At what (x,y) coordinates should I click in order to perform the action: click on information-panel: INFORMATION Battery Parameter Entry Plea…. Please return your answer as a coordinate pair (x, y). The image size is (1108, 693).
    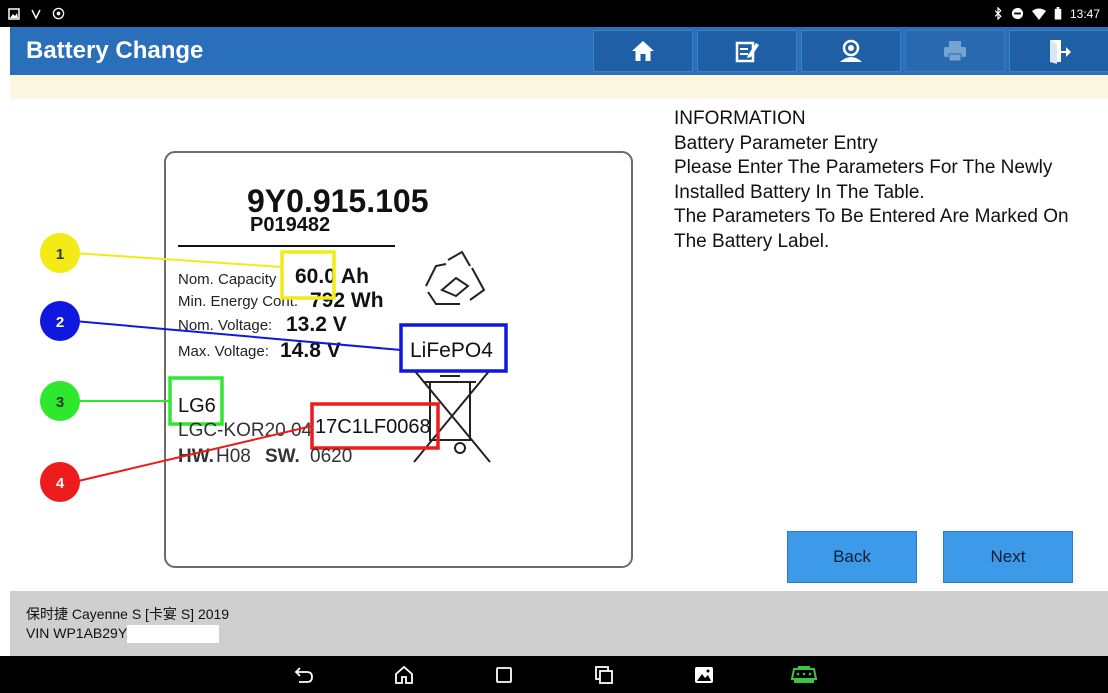
    Looking at the image, I should click on (889, 180).